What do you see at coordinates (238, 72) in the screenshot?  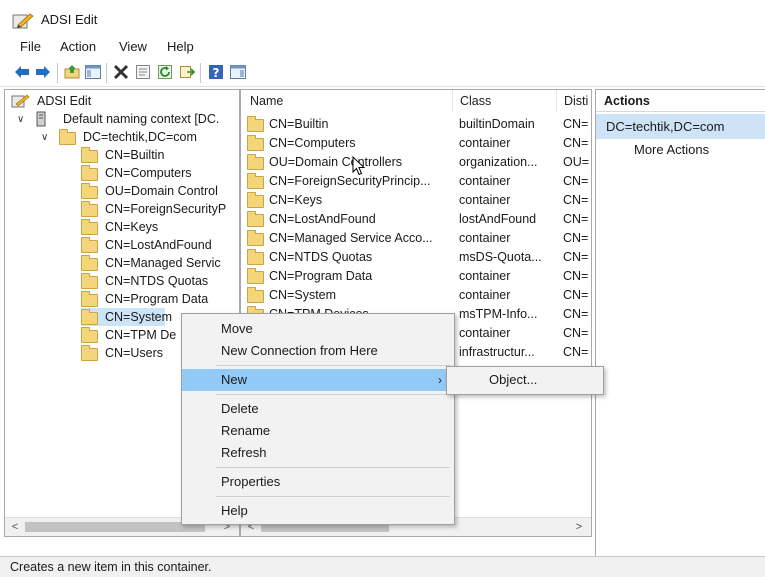 I see `show-action-pane-icon` at bounding box center [238, 72].